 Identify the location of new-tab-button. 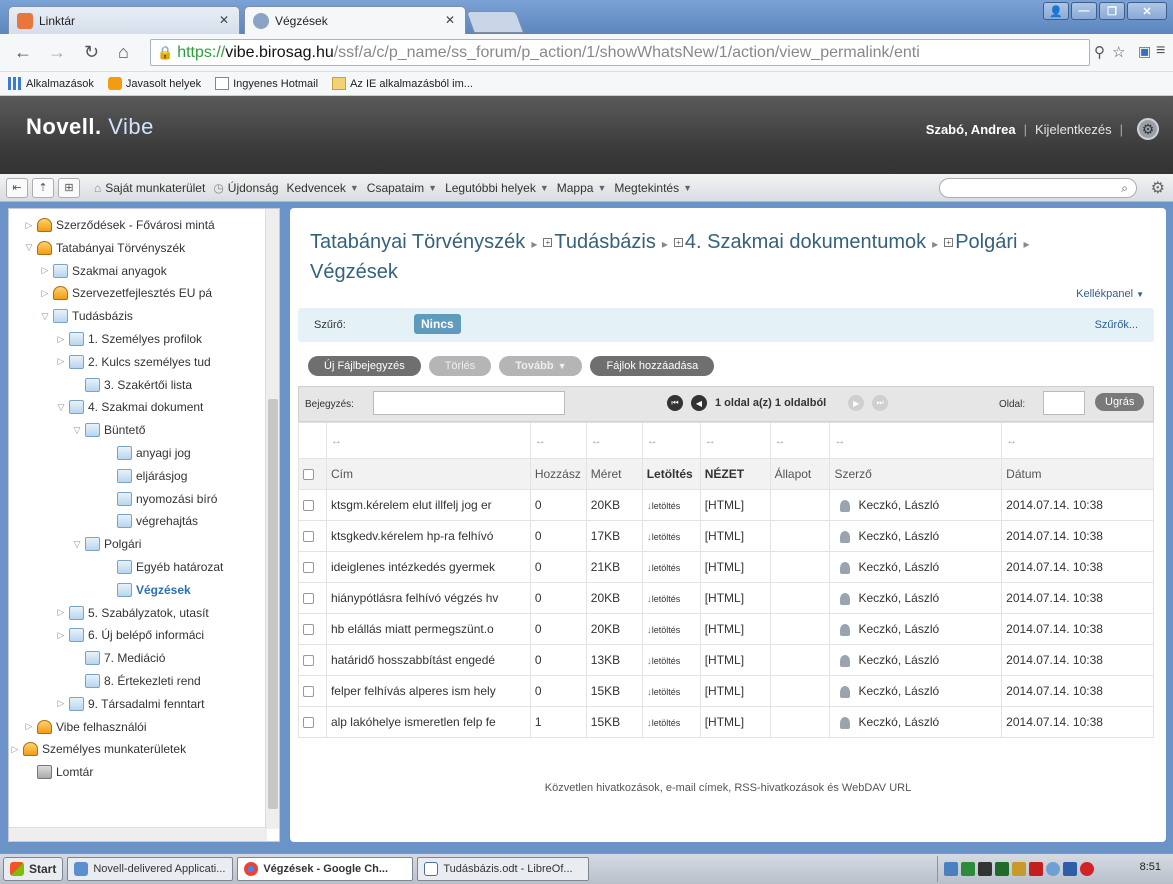
(495, 22).